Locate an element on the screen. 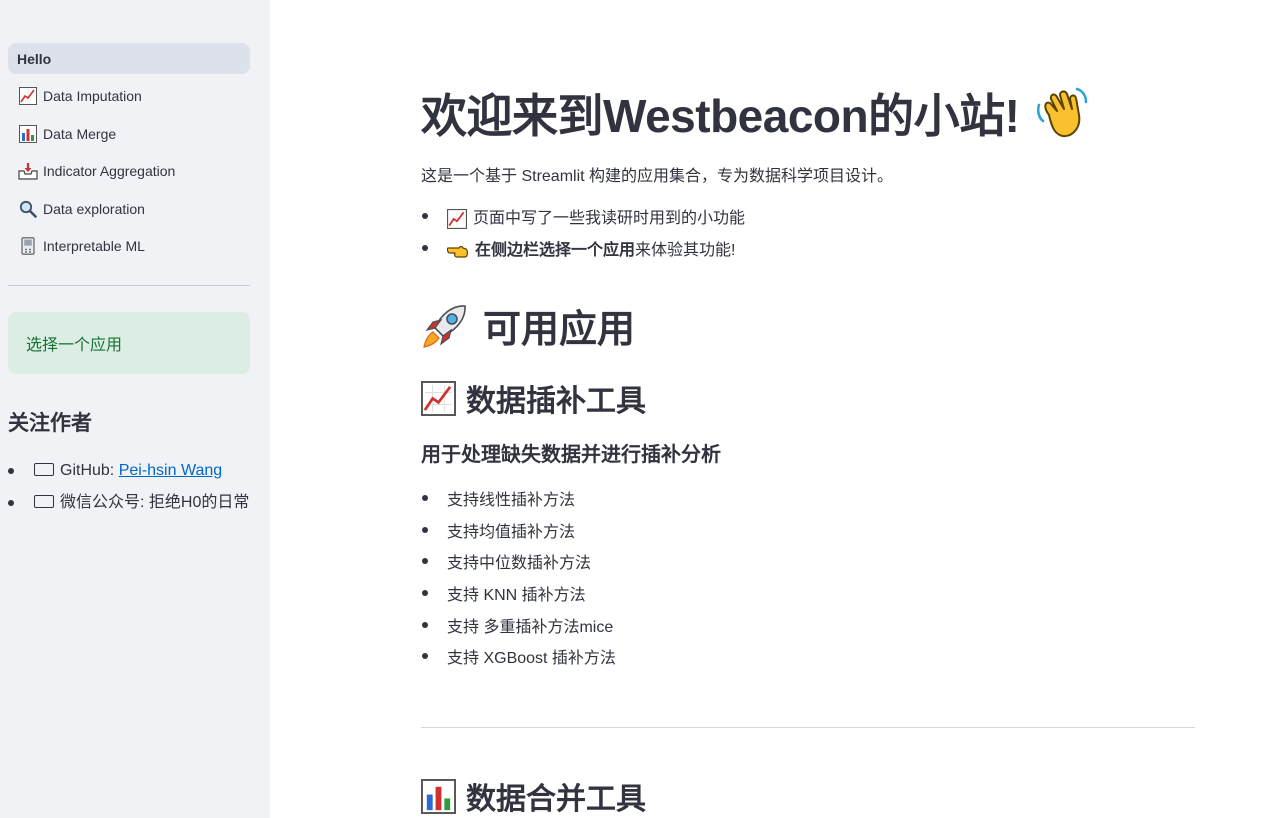  nav-item-label: Data Merge is located at coordinates (80, 133).